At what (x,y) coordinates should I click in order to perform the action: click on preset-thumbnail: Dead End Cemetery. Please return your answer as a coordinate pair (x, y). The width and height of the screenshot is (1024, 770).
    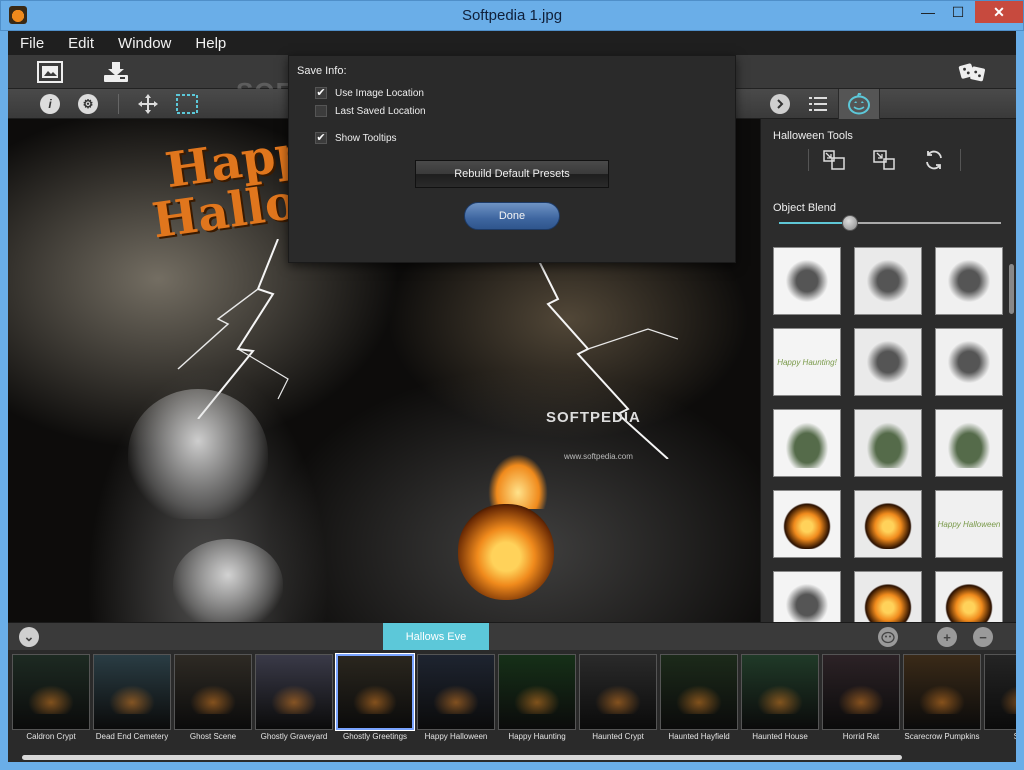
    Looking at the image, I should click on (133, 697).